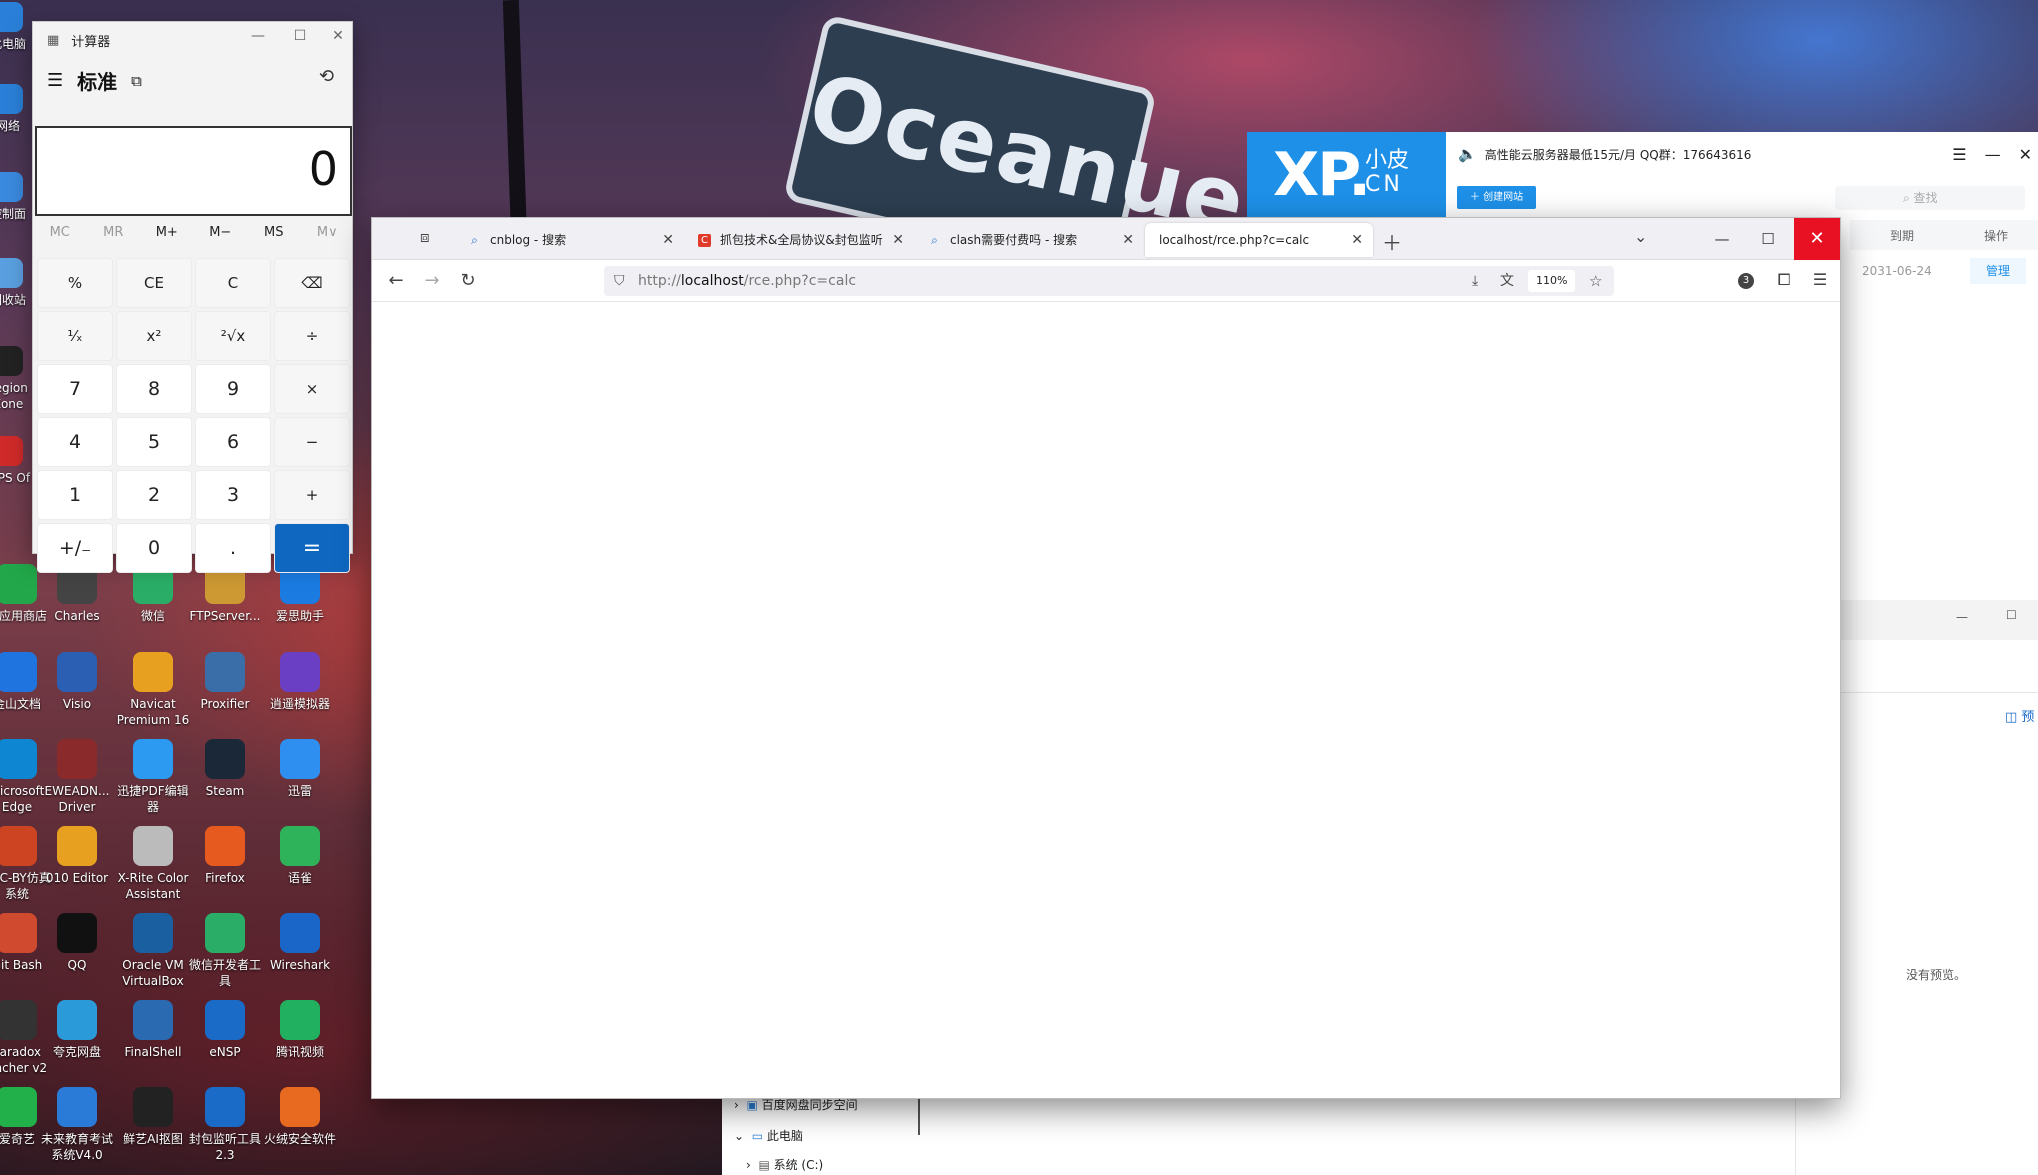  What do you see at coordinates (300, 856) in the screenshot?
I see `desktop-icon: 语雀` at bounding box center [300, 856].